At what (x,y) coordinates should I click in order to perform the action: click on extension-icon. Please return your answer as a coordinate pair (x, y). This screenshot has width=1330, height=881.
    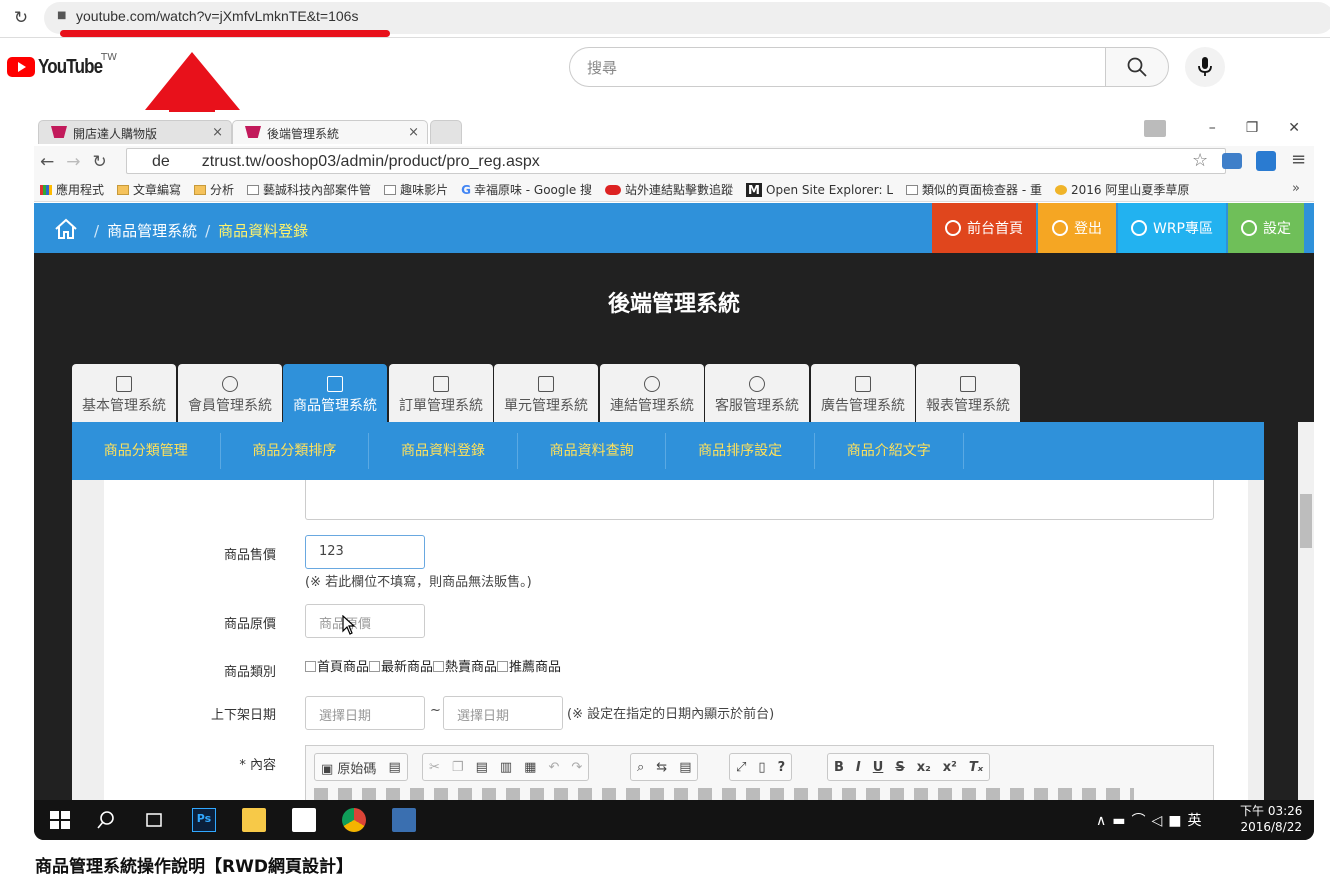
    Looking at the image, I should click on (1232, 161).